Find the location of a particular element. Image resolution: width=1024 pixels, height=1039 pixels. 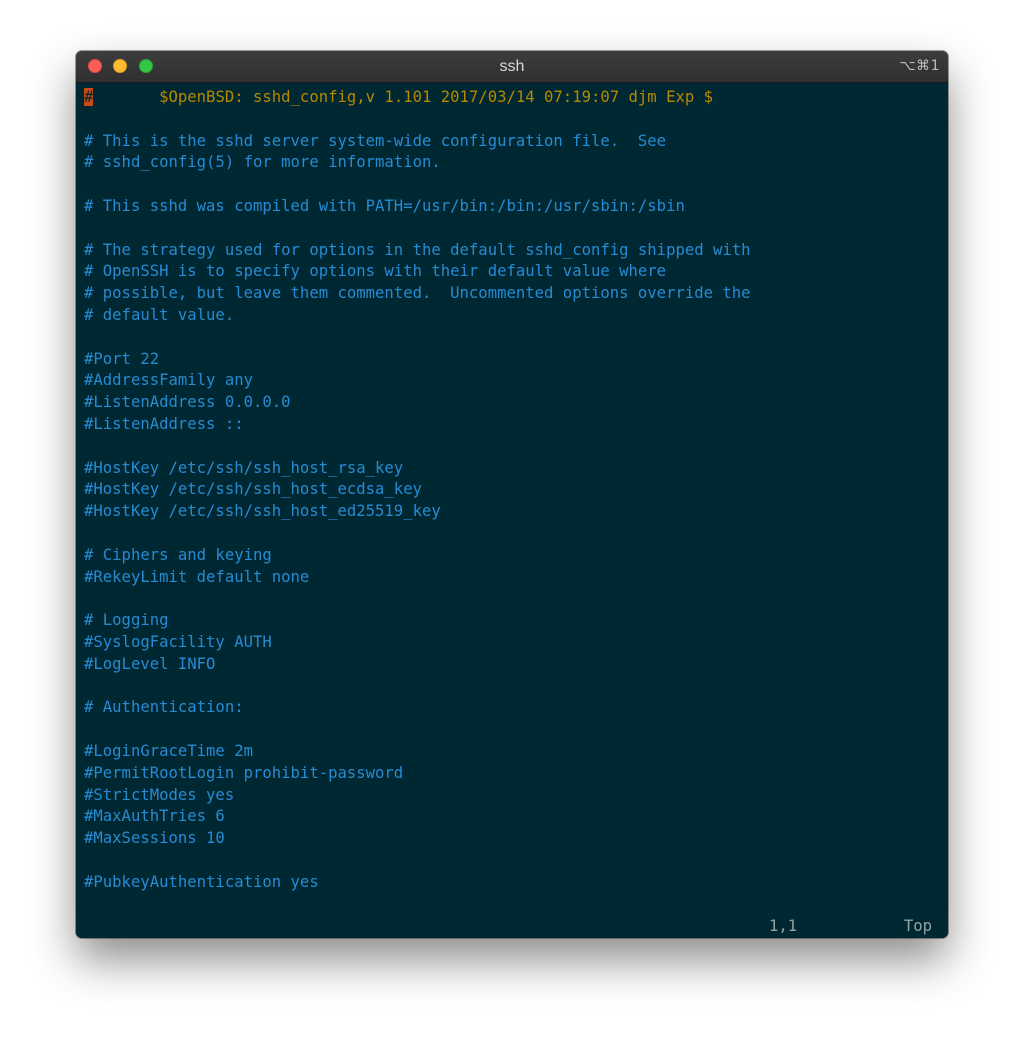

title-bar: ssh ⌥⌘1 is located at coordinates (512, 67).